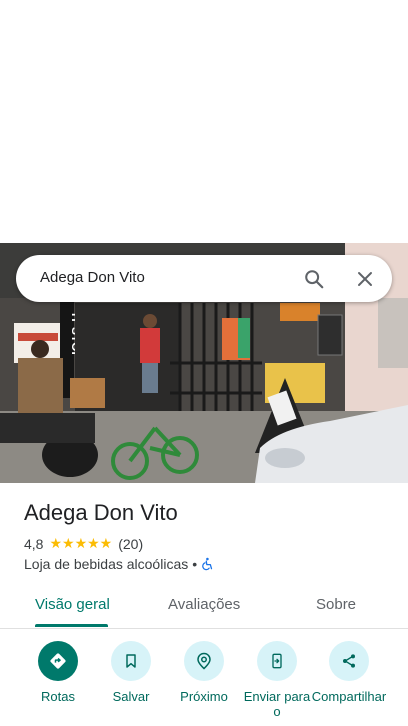 The image size is (408, 726). I want to click on tab-about: Sobre, so click(336, 604).